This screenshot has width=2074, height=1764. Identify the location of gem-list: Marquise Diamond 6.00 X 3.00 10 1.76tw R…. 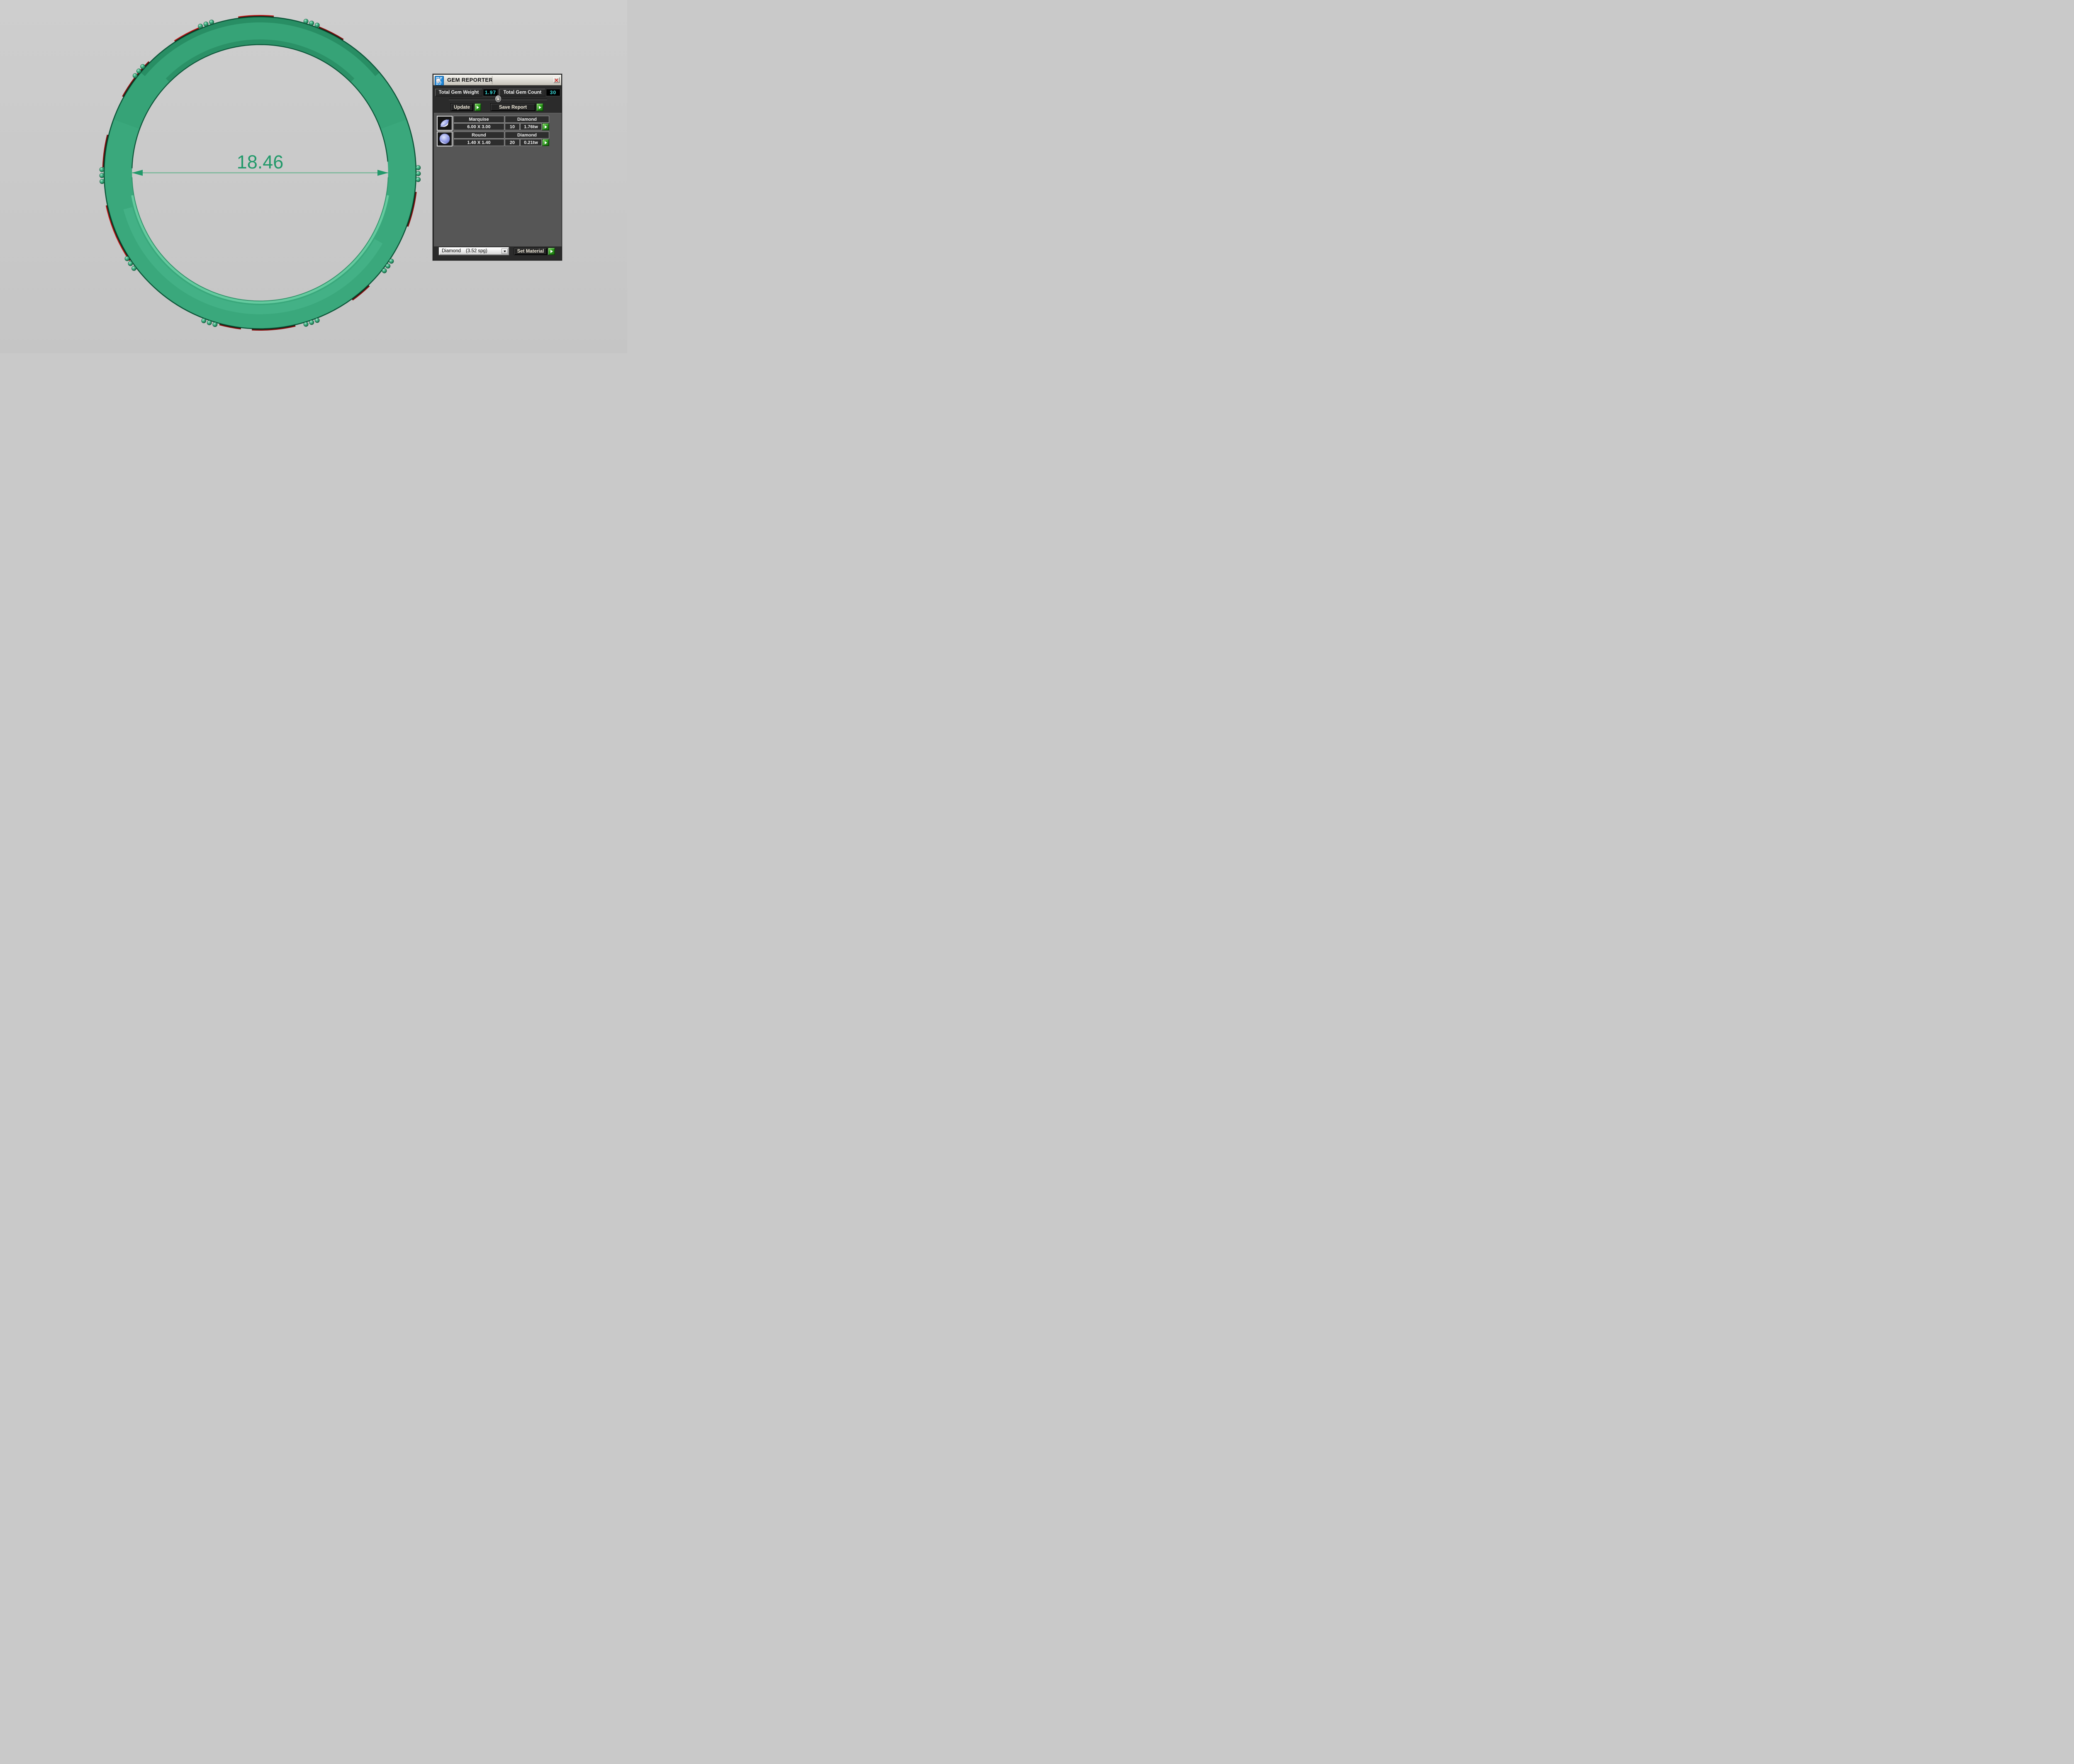
(498, 179).